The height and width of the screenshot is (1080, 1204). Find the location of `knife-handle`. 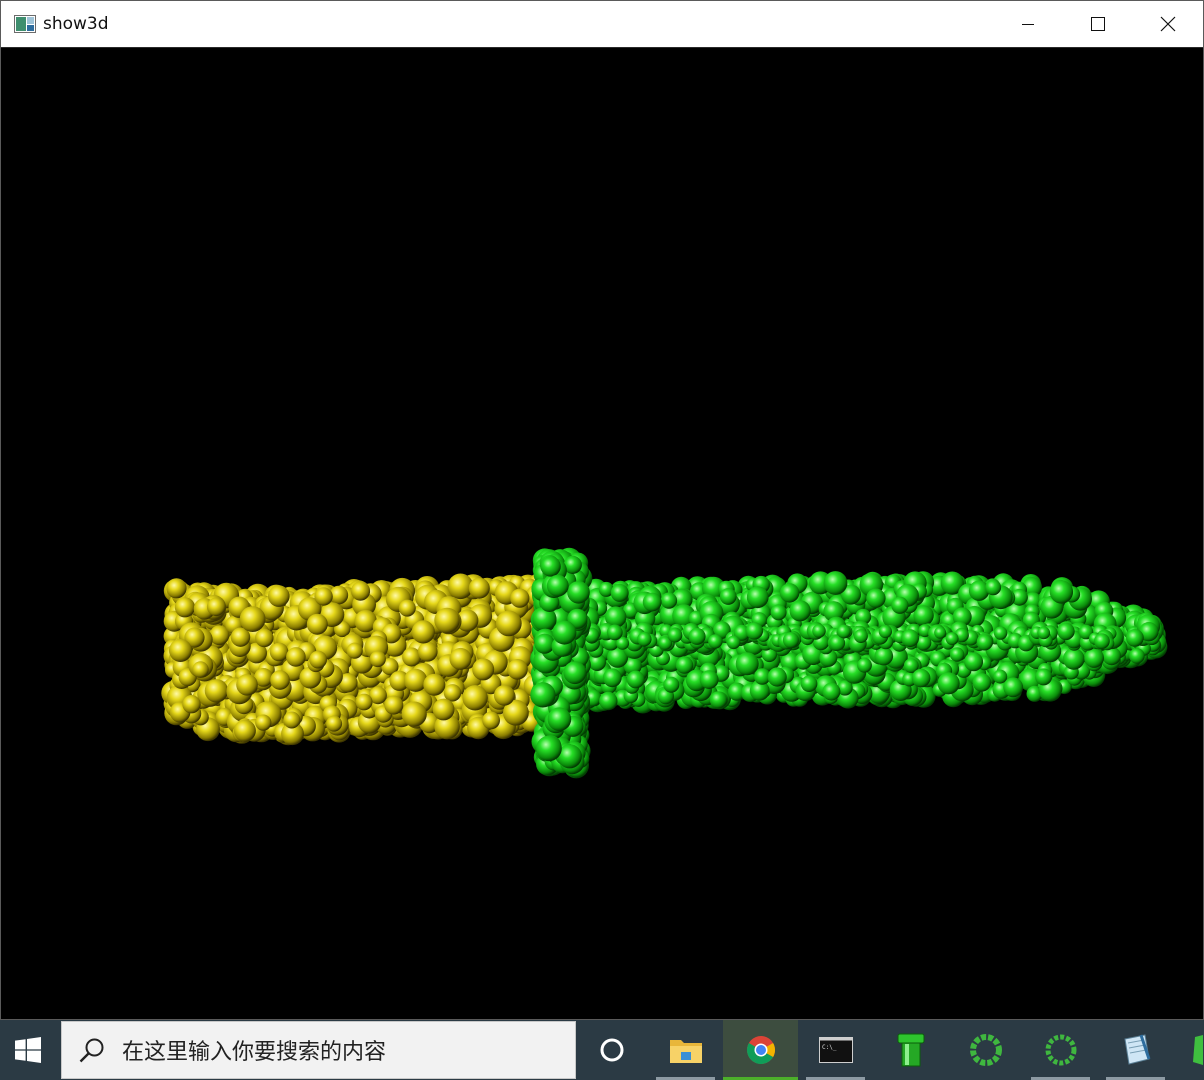

knife-handle is located at coordinates (357, 659).